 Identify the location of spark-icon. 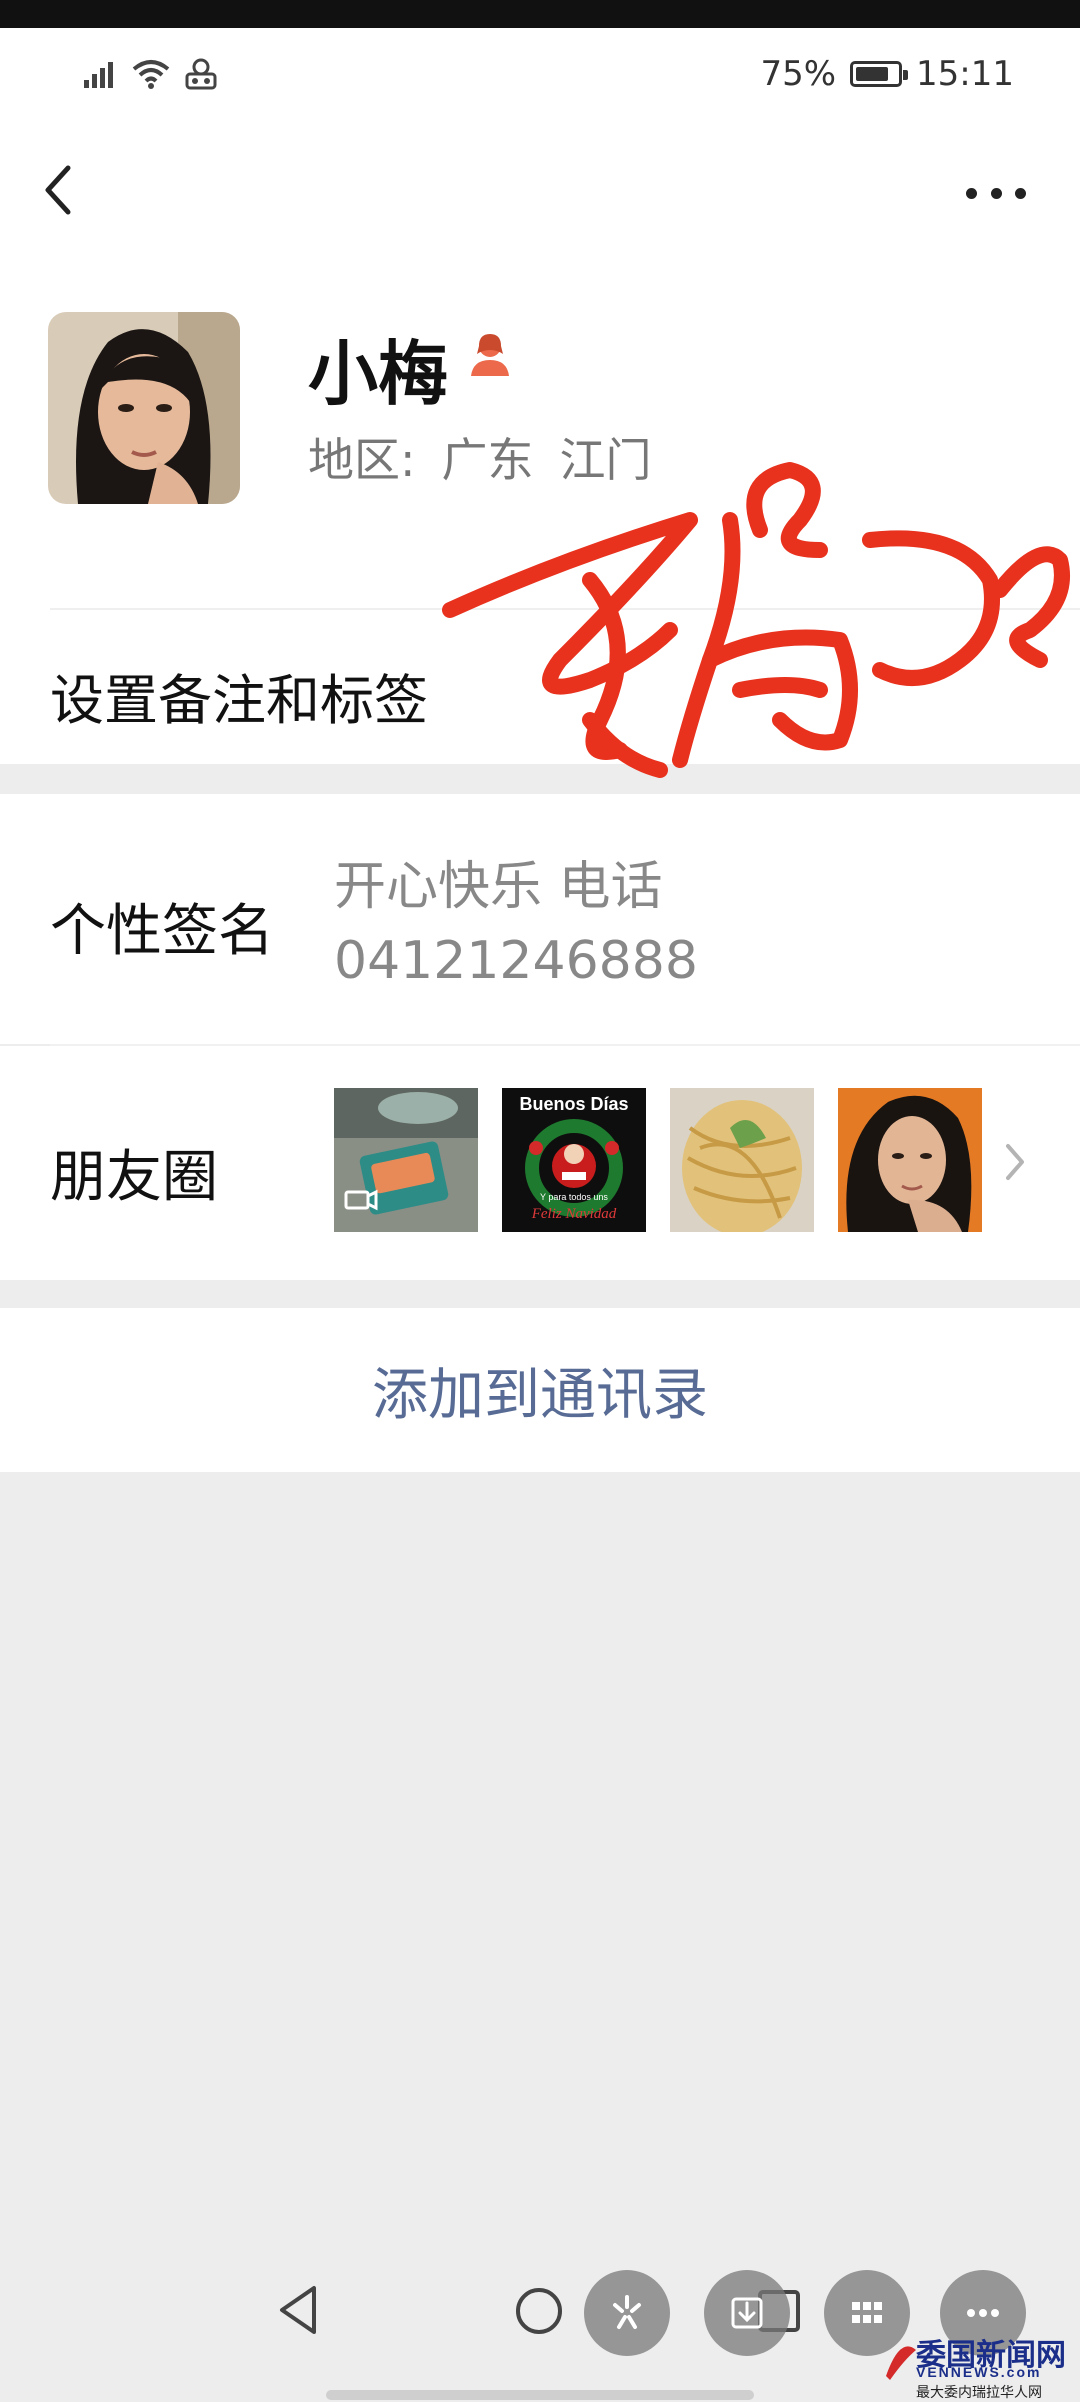
(627, 2312).